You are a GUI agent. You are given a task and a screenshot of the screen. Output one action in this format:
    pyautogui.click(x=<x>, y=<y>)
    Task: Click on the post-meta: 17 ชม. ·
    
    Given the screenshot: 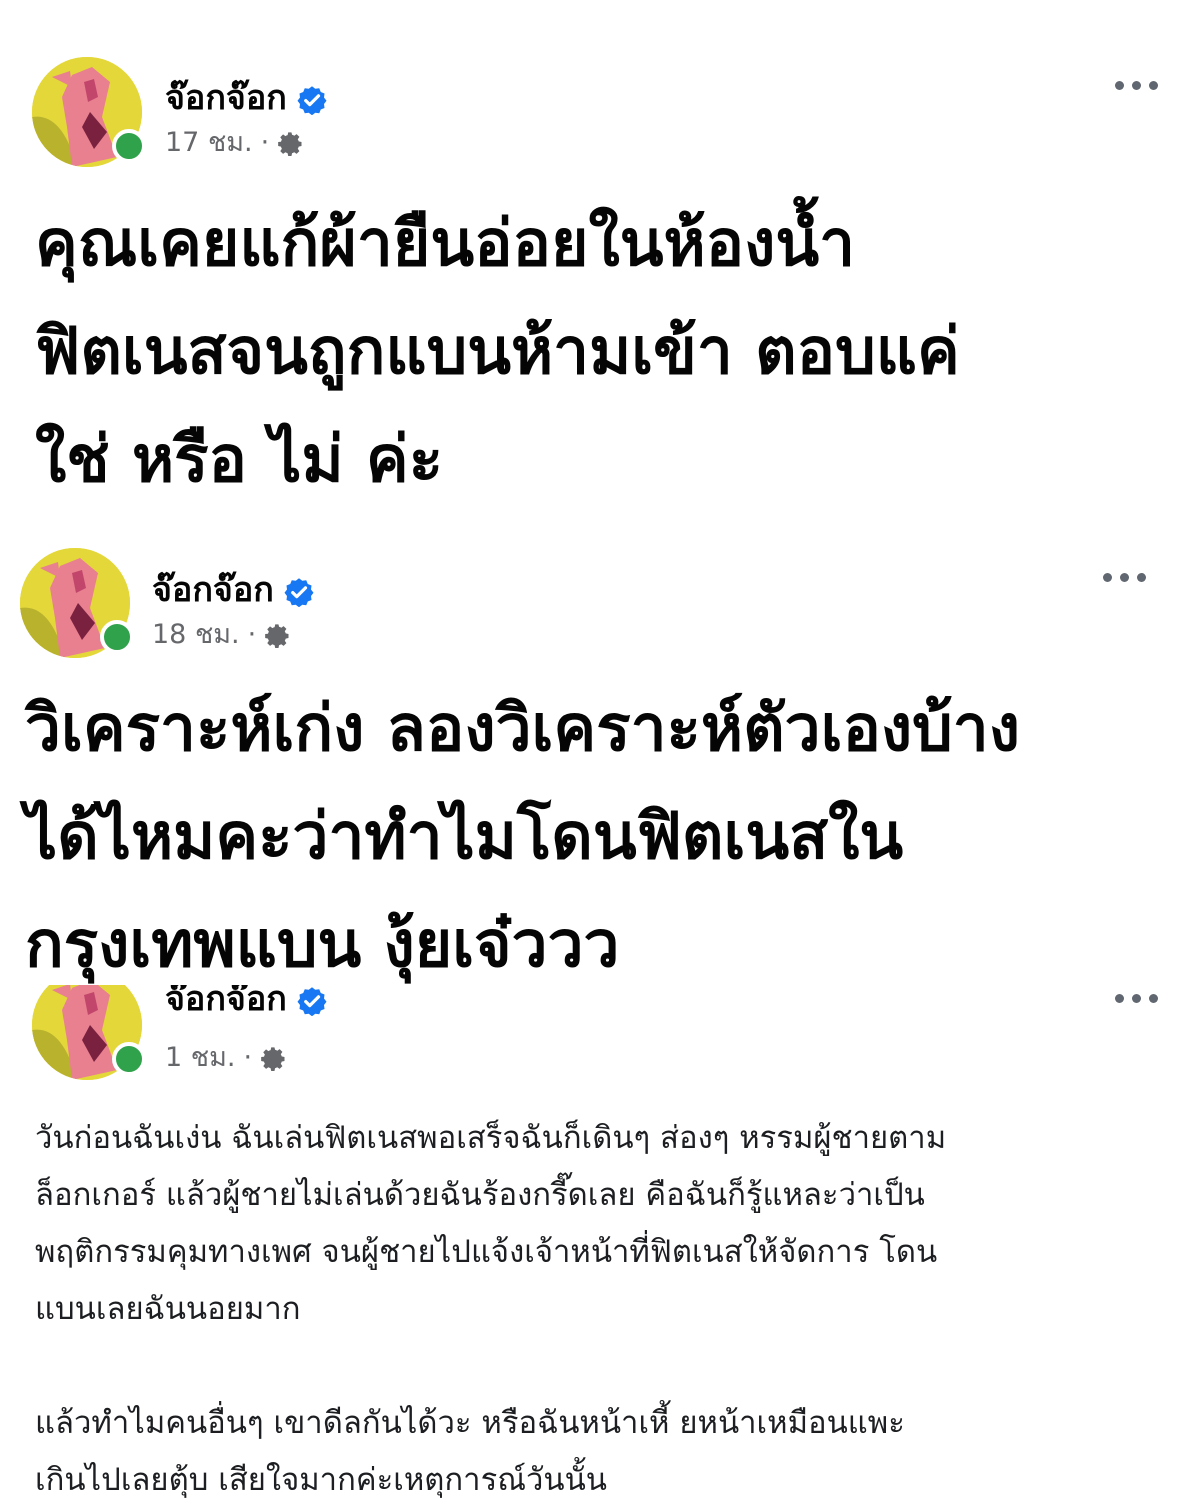 What is the action you would take?
    pyautogui.click(x=235, y=141)
    